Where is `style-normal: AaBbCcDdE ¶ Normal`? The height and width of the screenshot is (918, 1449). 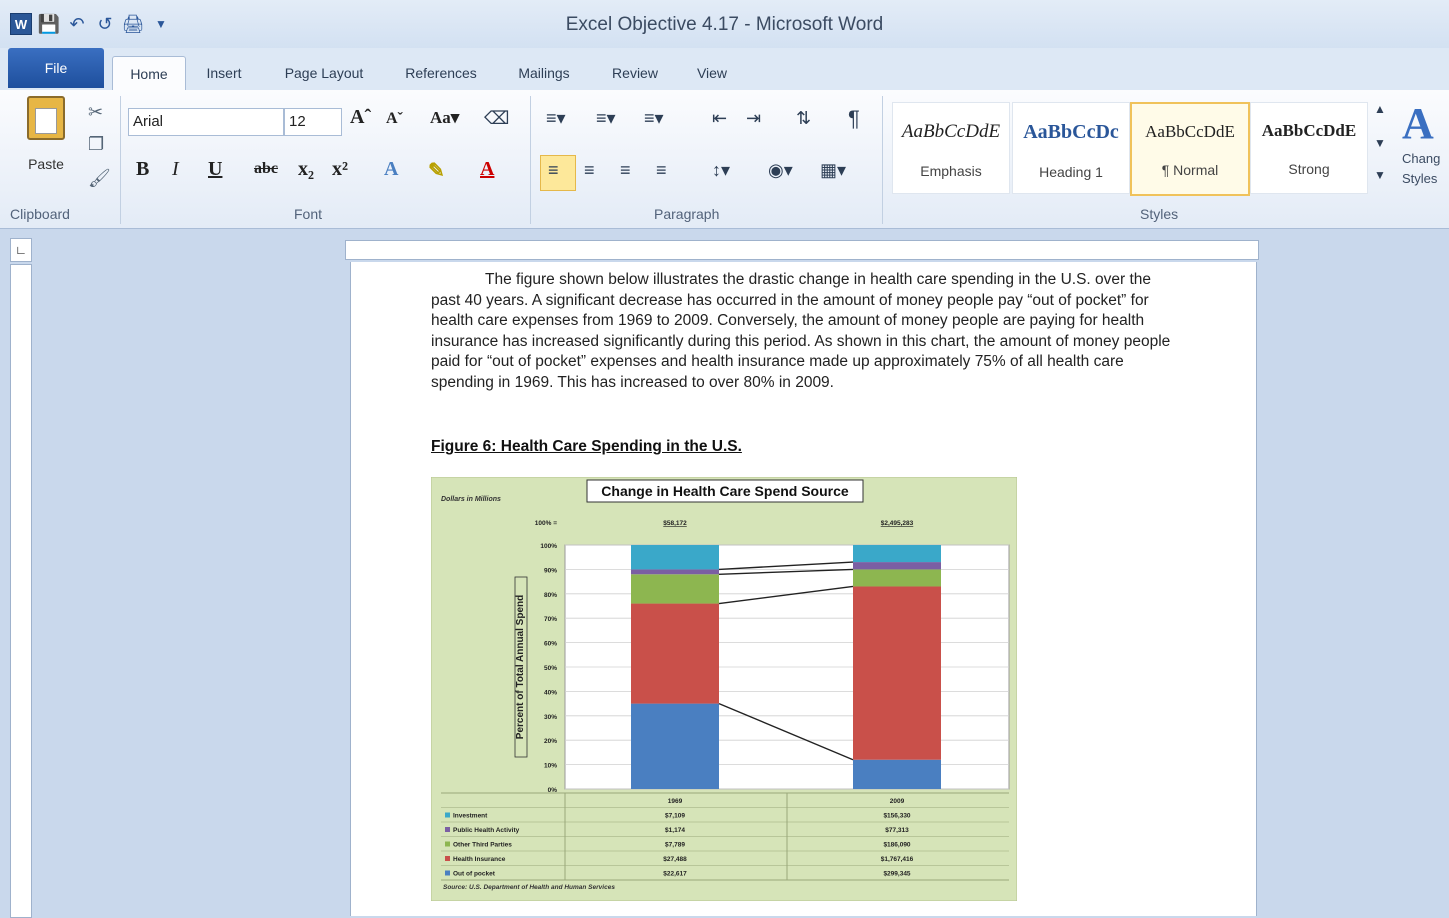 style-normal: AaBbCcDdE ¶ Normal is located at coordinates (1190, 149).